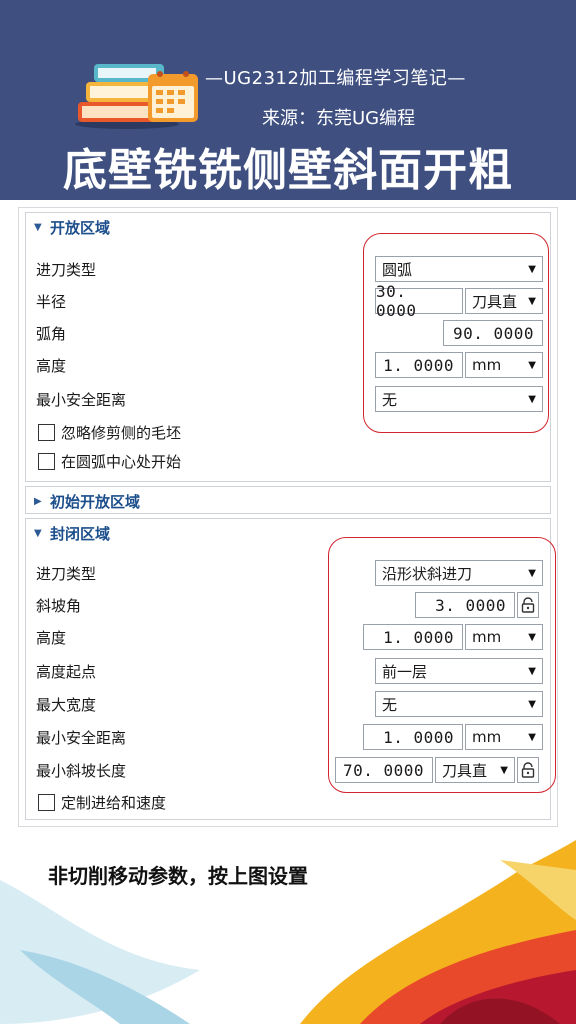 Image resolution: width=576 pixels, height=1024 pixels. I want to click on open-height-input: 1. 0000, so click(419, 365).